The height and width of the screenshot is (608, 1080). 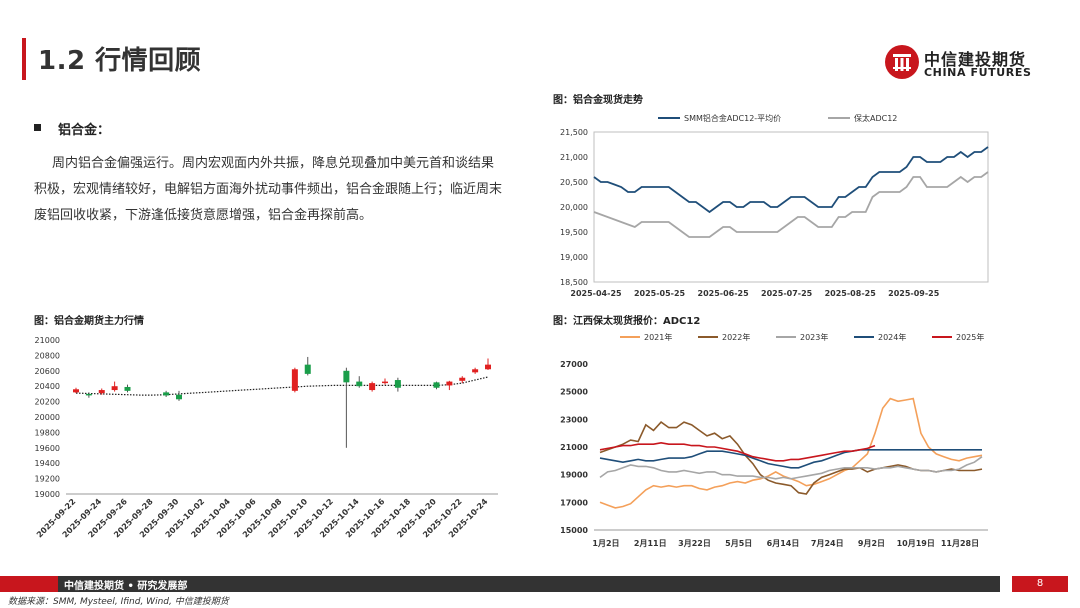 What do you see at coordinates (724, 293) in the screenshot?
I see `x-tick-label: 2025-06-25` at bounding box center [724, 293].